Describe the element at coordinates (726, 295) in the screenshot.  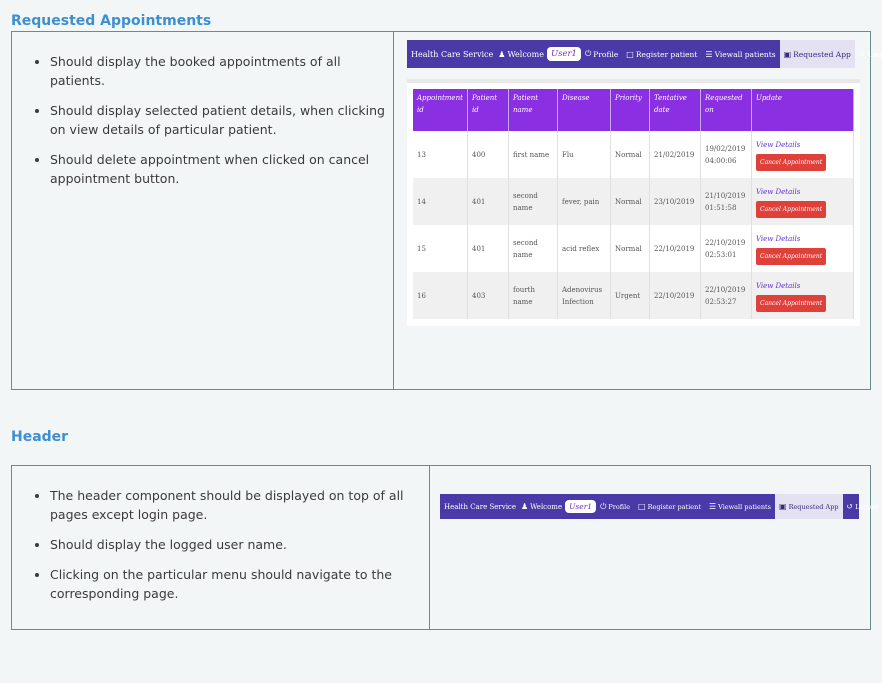
I see `requested-on-cell: 22/10/2019 02:53:27` at that location.